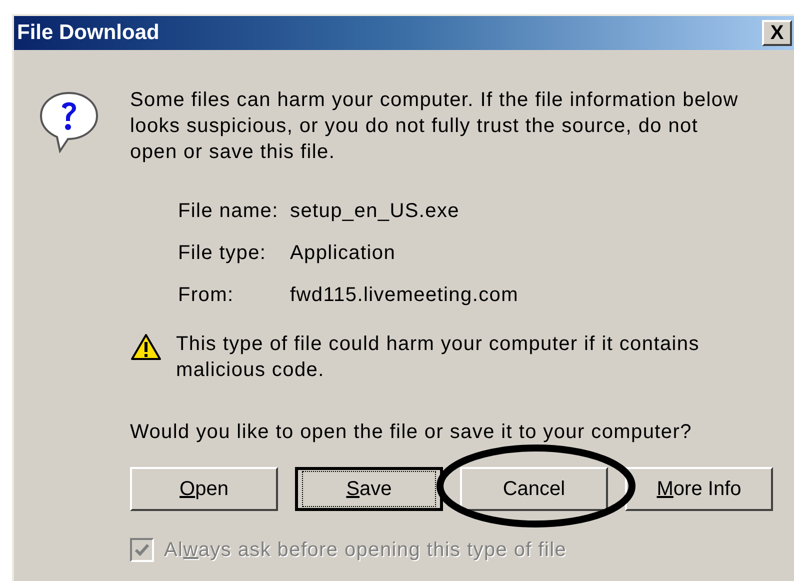 Image resolution: width=794 pixels, height=581 pixels. Describe the element at coordinates (343, 253) in the screenshot. I see `field-value: Application` at that location.